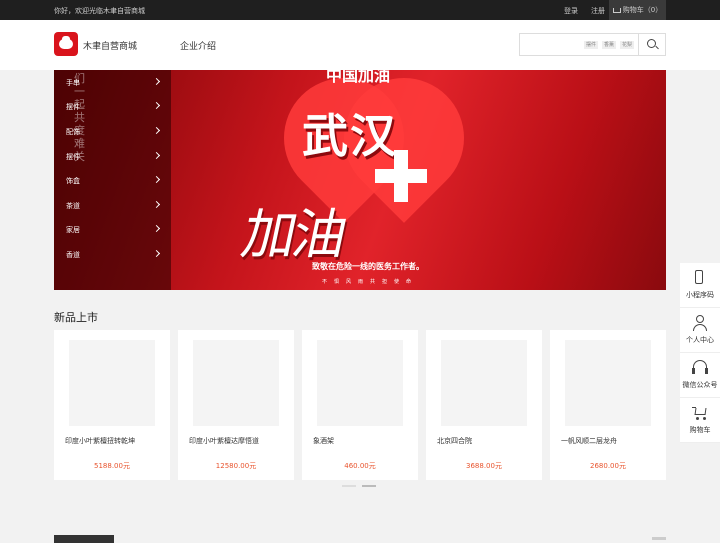 This screenshot has width=720, height=543. What do you see at coordinates (323, 441) in the screenshot?
I see `product-name: 象酒架` at bounding box center [323, 441].